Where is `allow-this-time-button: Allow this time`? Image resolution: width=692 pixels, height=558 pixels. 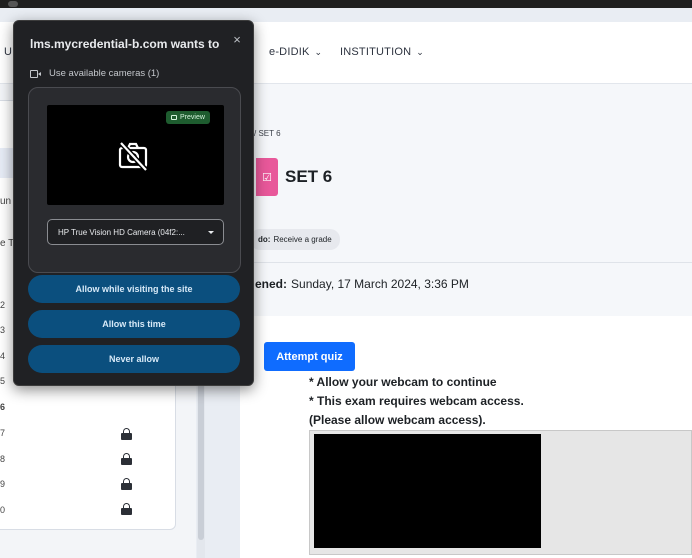 allow-this-time-button: Allow this time is located at coordinates (134, 324).